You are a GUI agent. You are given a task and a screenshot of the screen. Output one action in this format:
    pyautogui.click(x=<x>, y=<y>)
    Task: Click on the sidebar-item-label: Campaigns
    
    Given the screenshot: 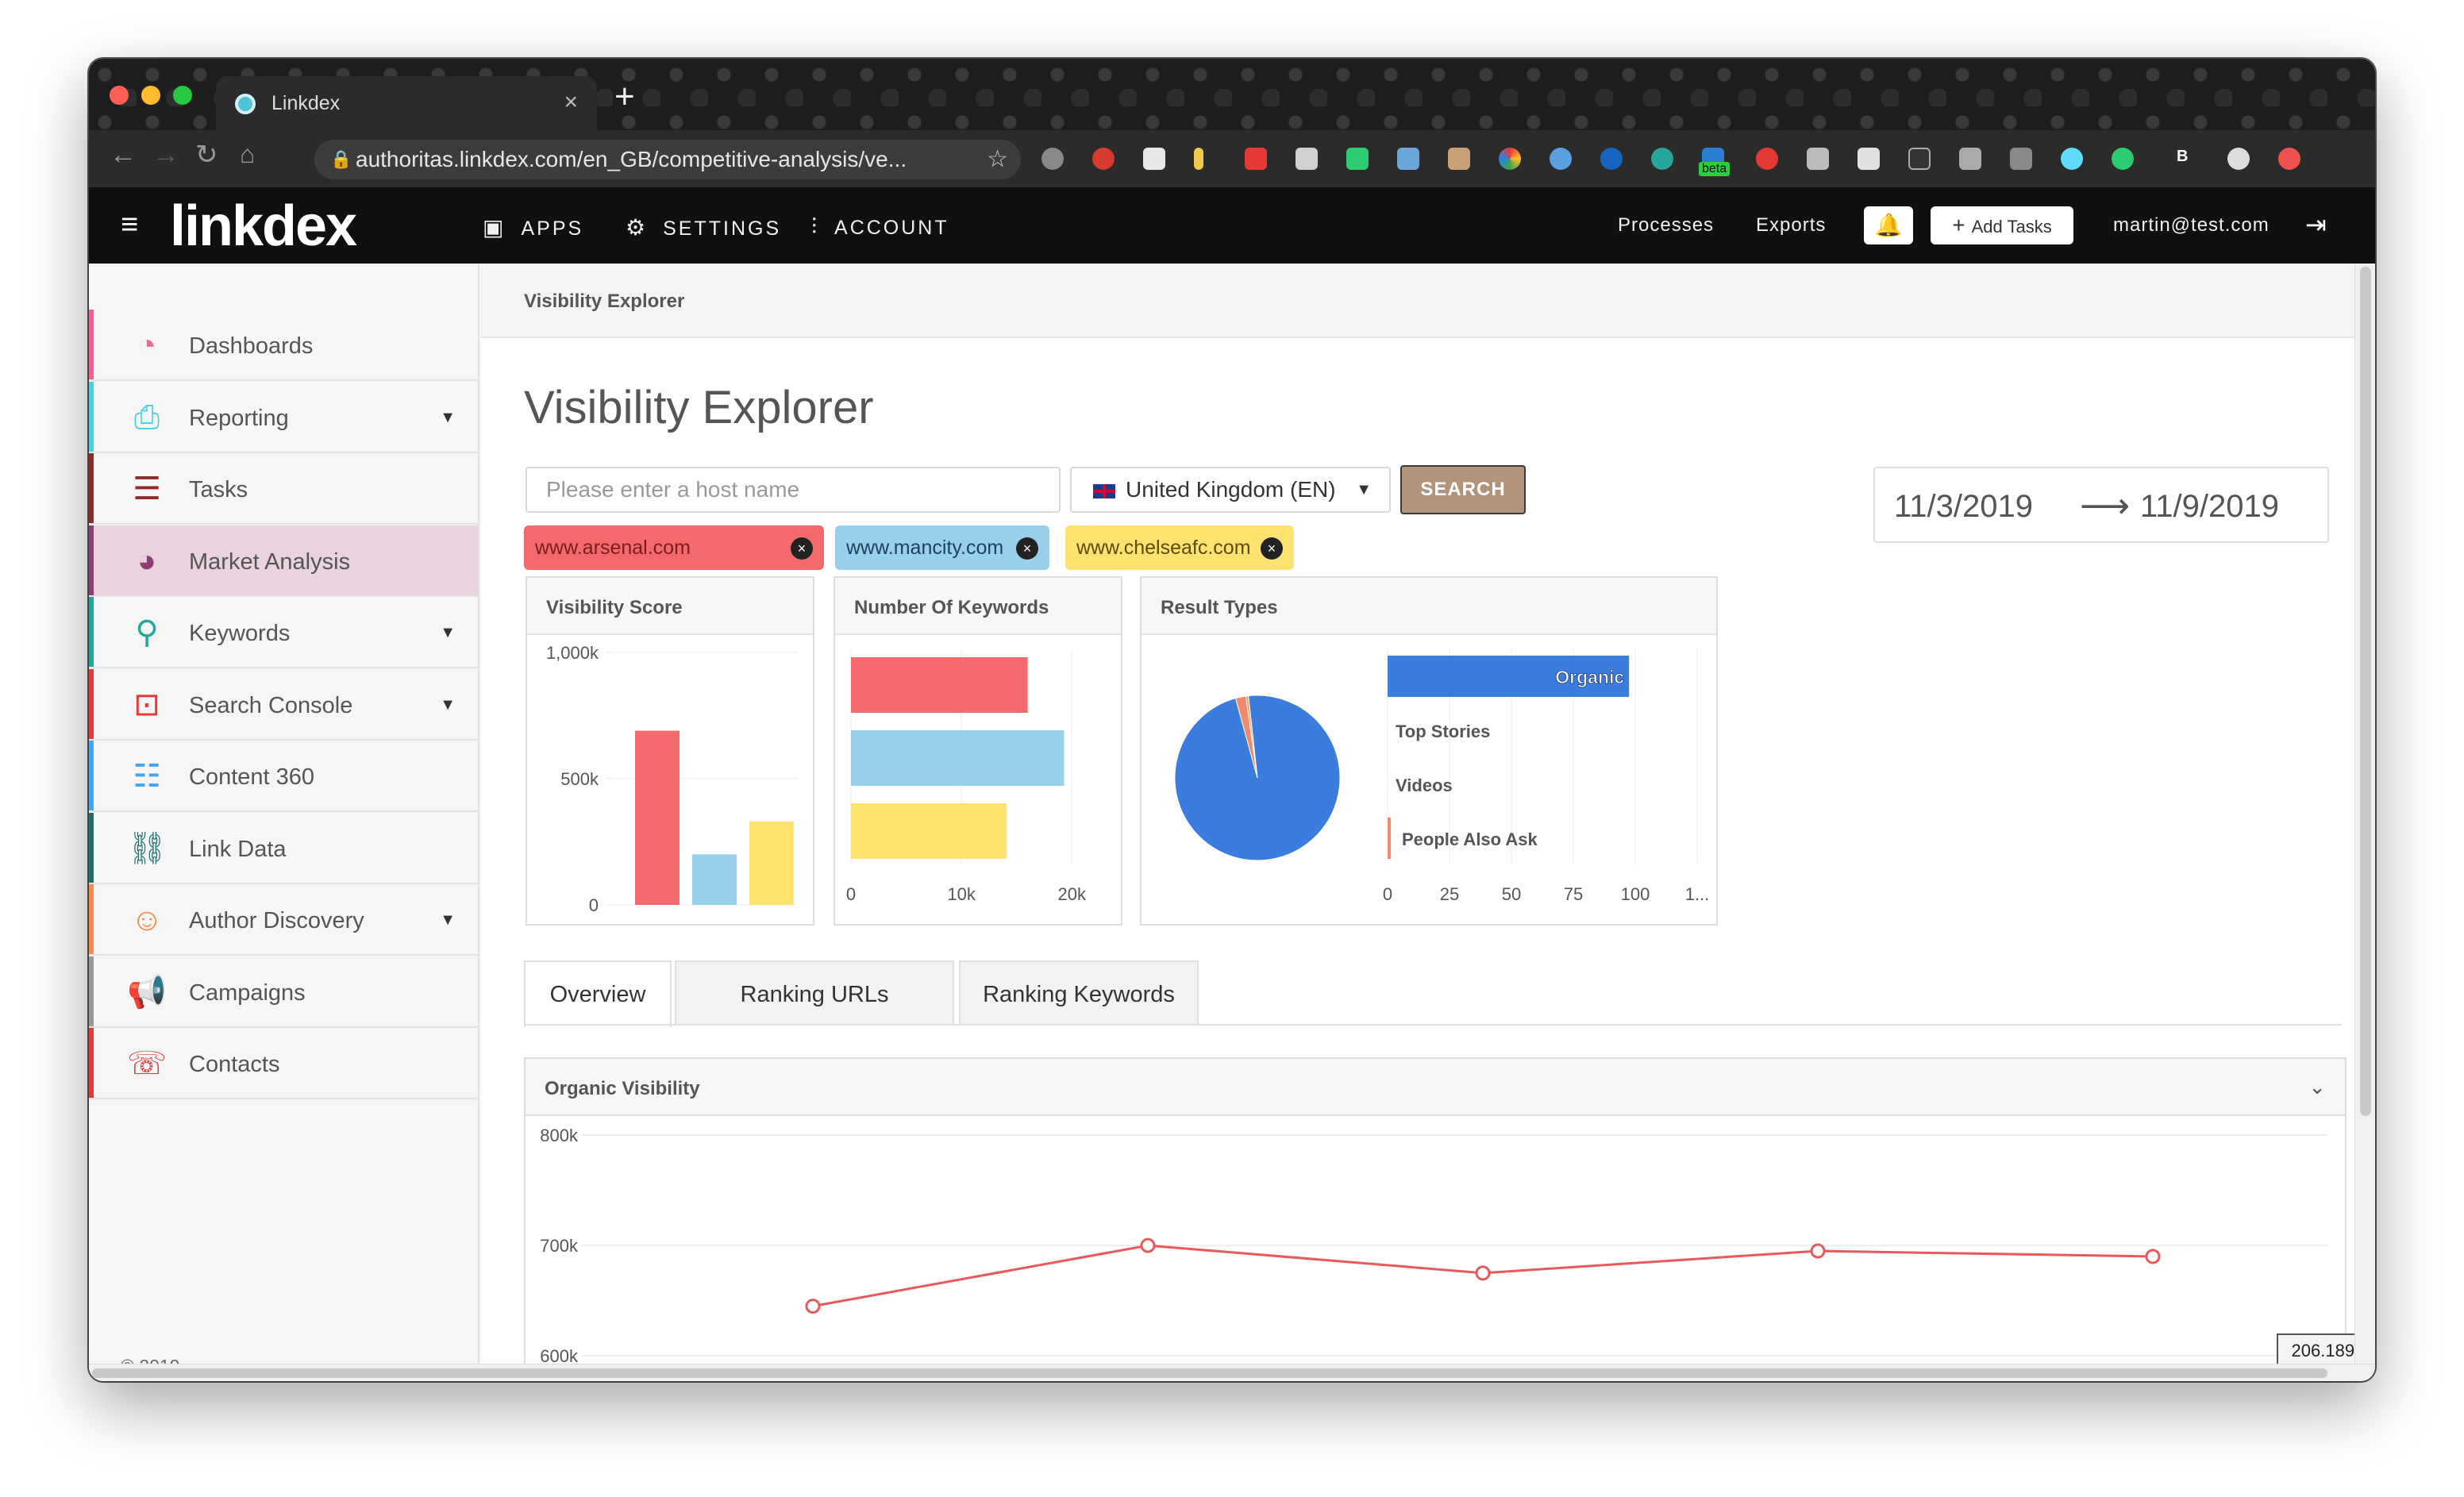 What is the action you would take?
    pyautogui.click(x=248, y=992)
    